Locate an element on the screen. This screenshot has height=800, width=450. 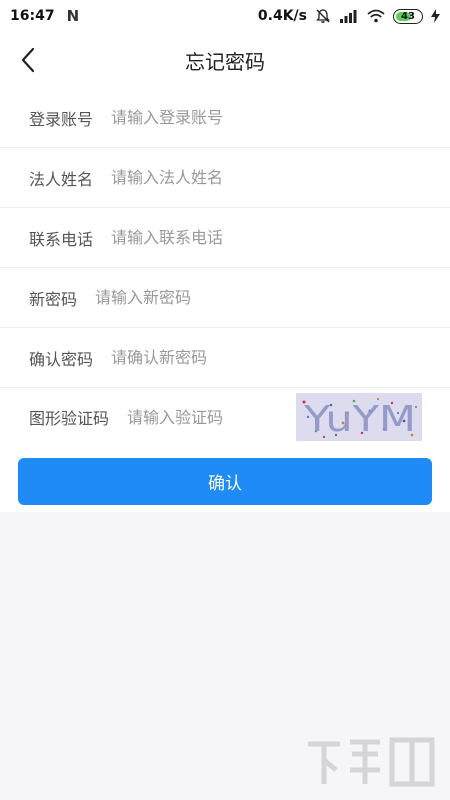
page-title: 忘记密码 is located at coordinates (225, 61).